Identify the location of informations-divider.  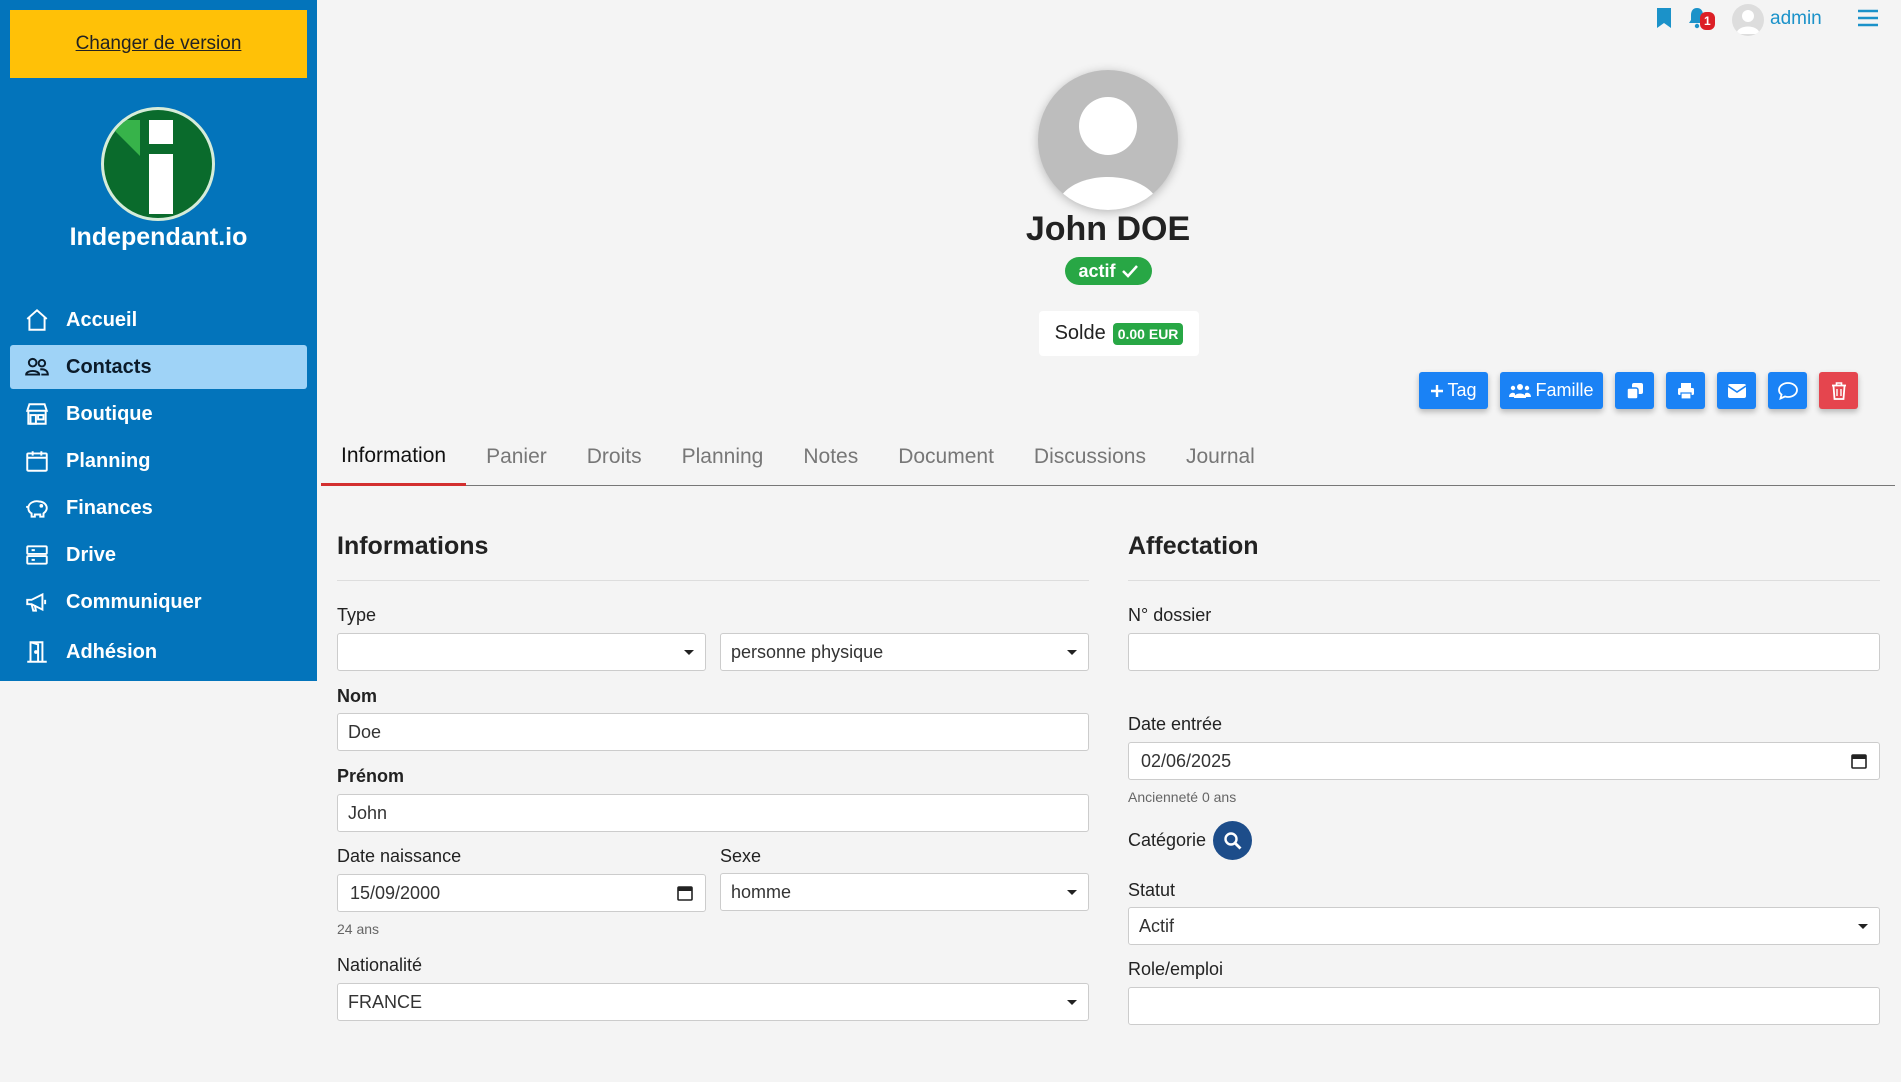
(713, 580).